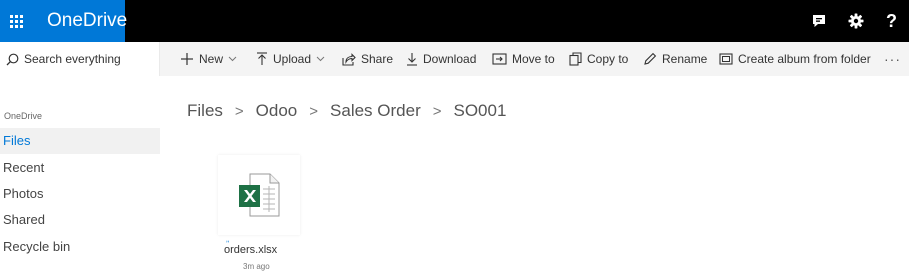 This screenshot has width=909, height=276. I want to click on settings-button, so click(855, 21).